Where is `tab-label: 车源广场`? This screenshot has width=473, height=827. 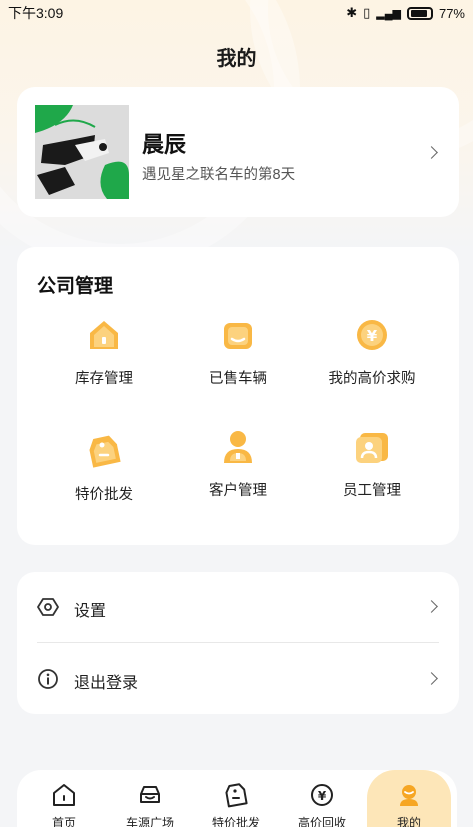 tab-label: 车源广场 is located at coordinates (149, 821).